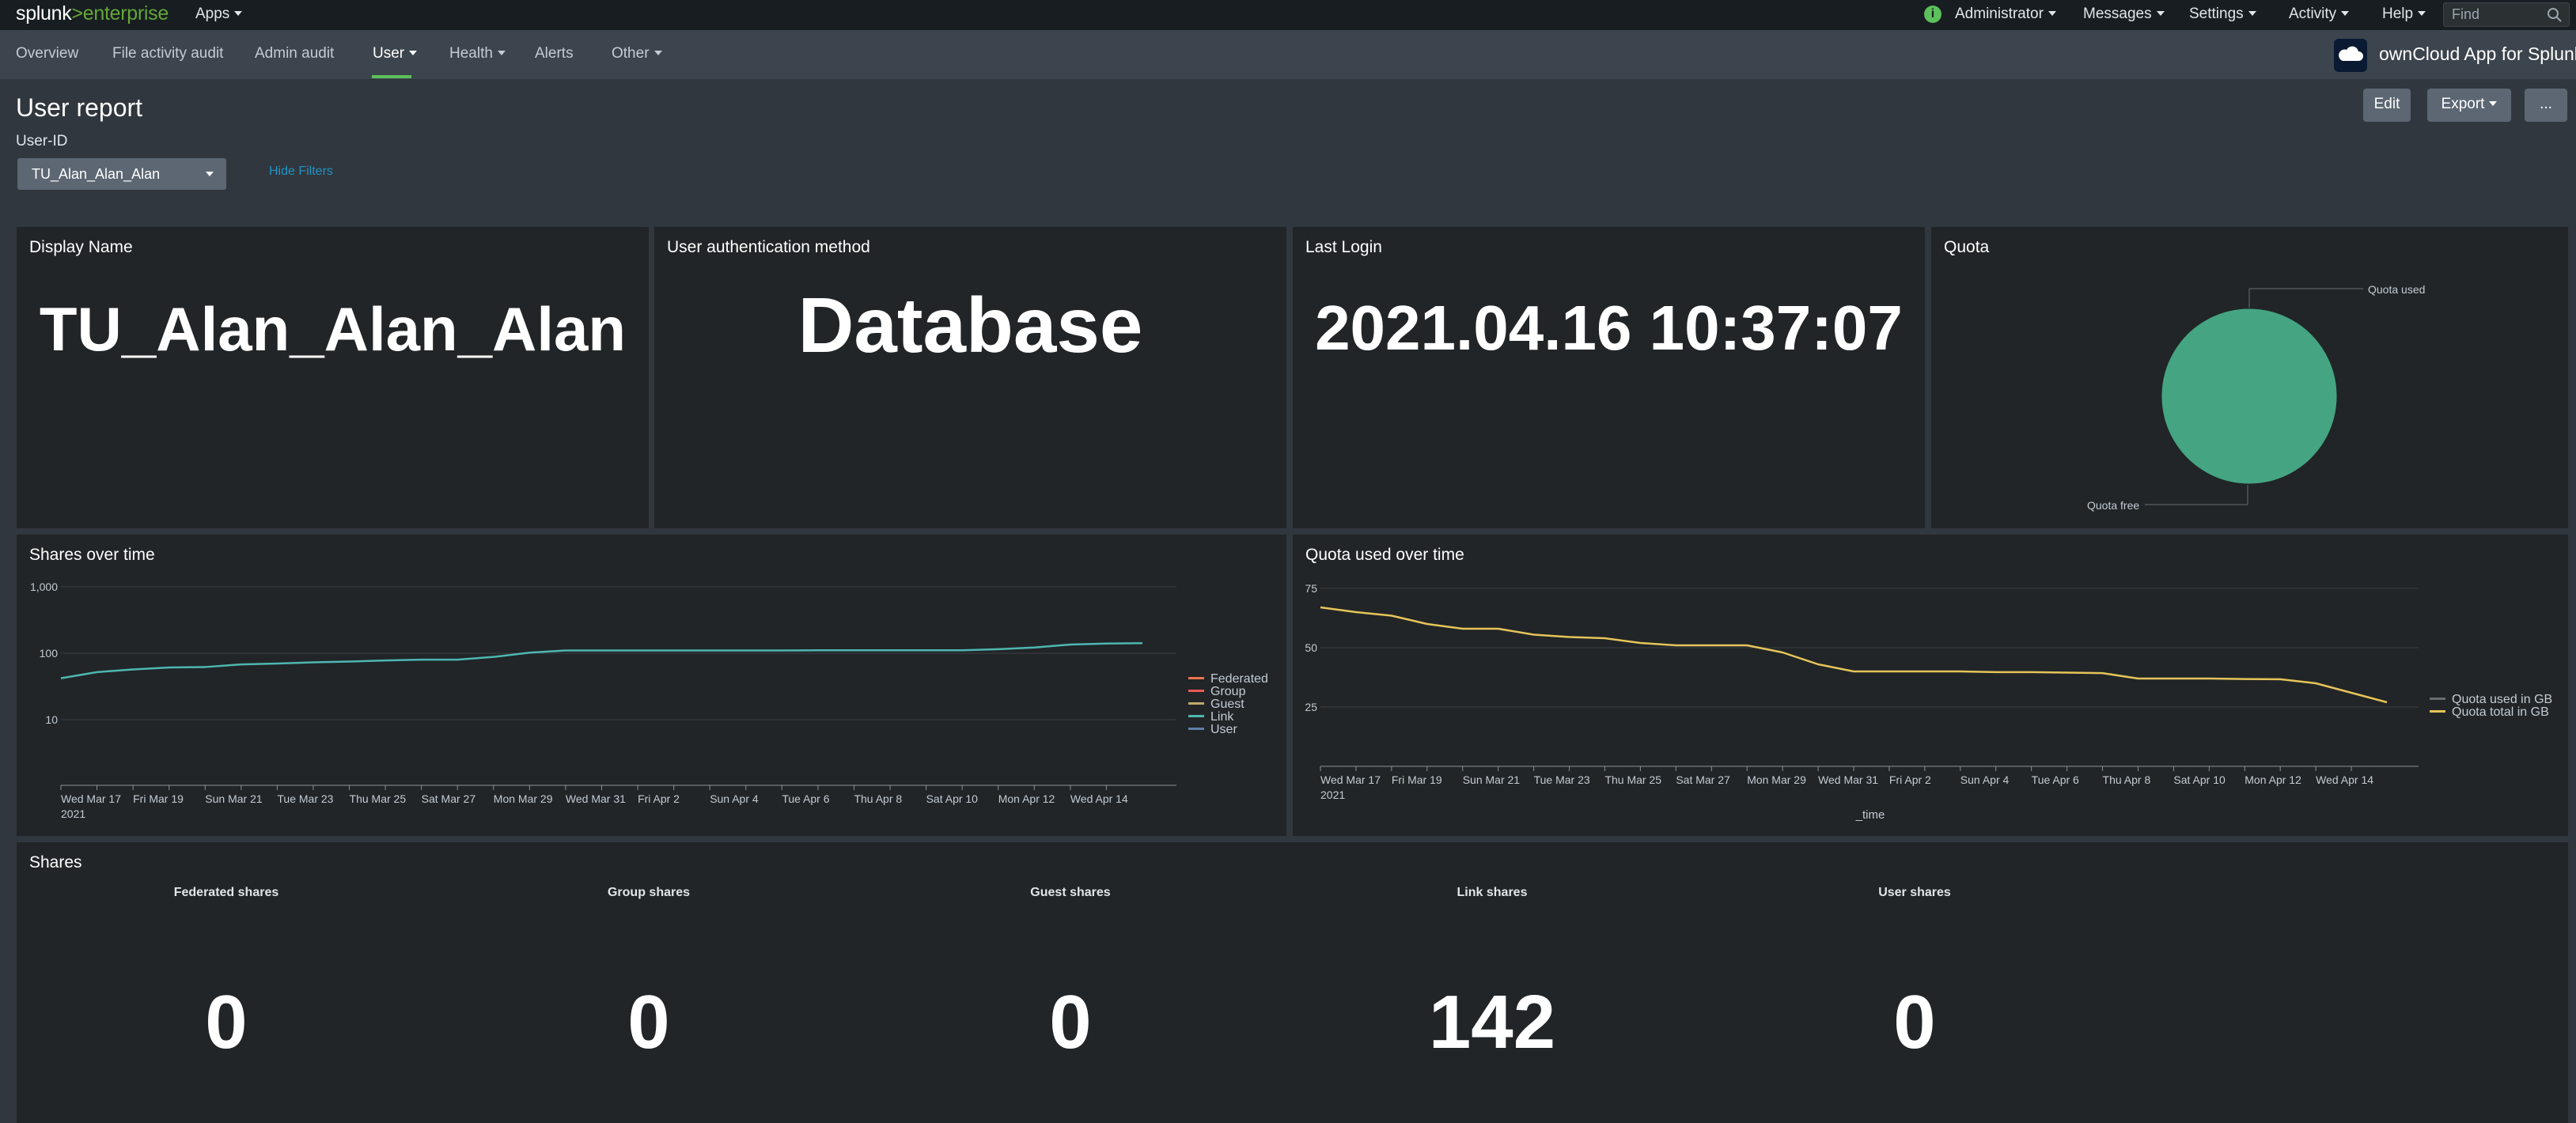  Describe the element at coordinates (234, 798) in the screenshot. I see `x-tick-label: Sun Mar 21` at that location.